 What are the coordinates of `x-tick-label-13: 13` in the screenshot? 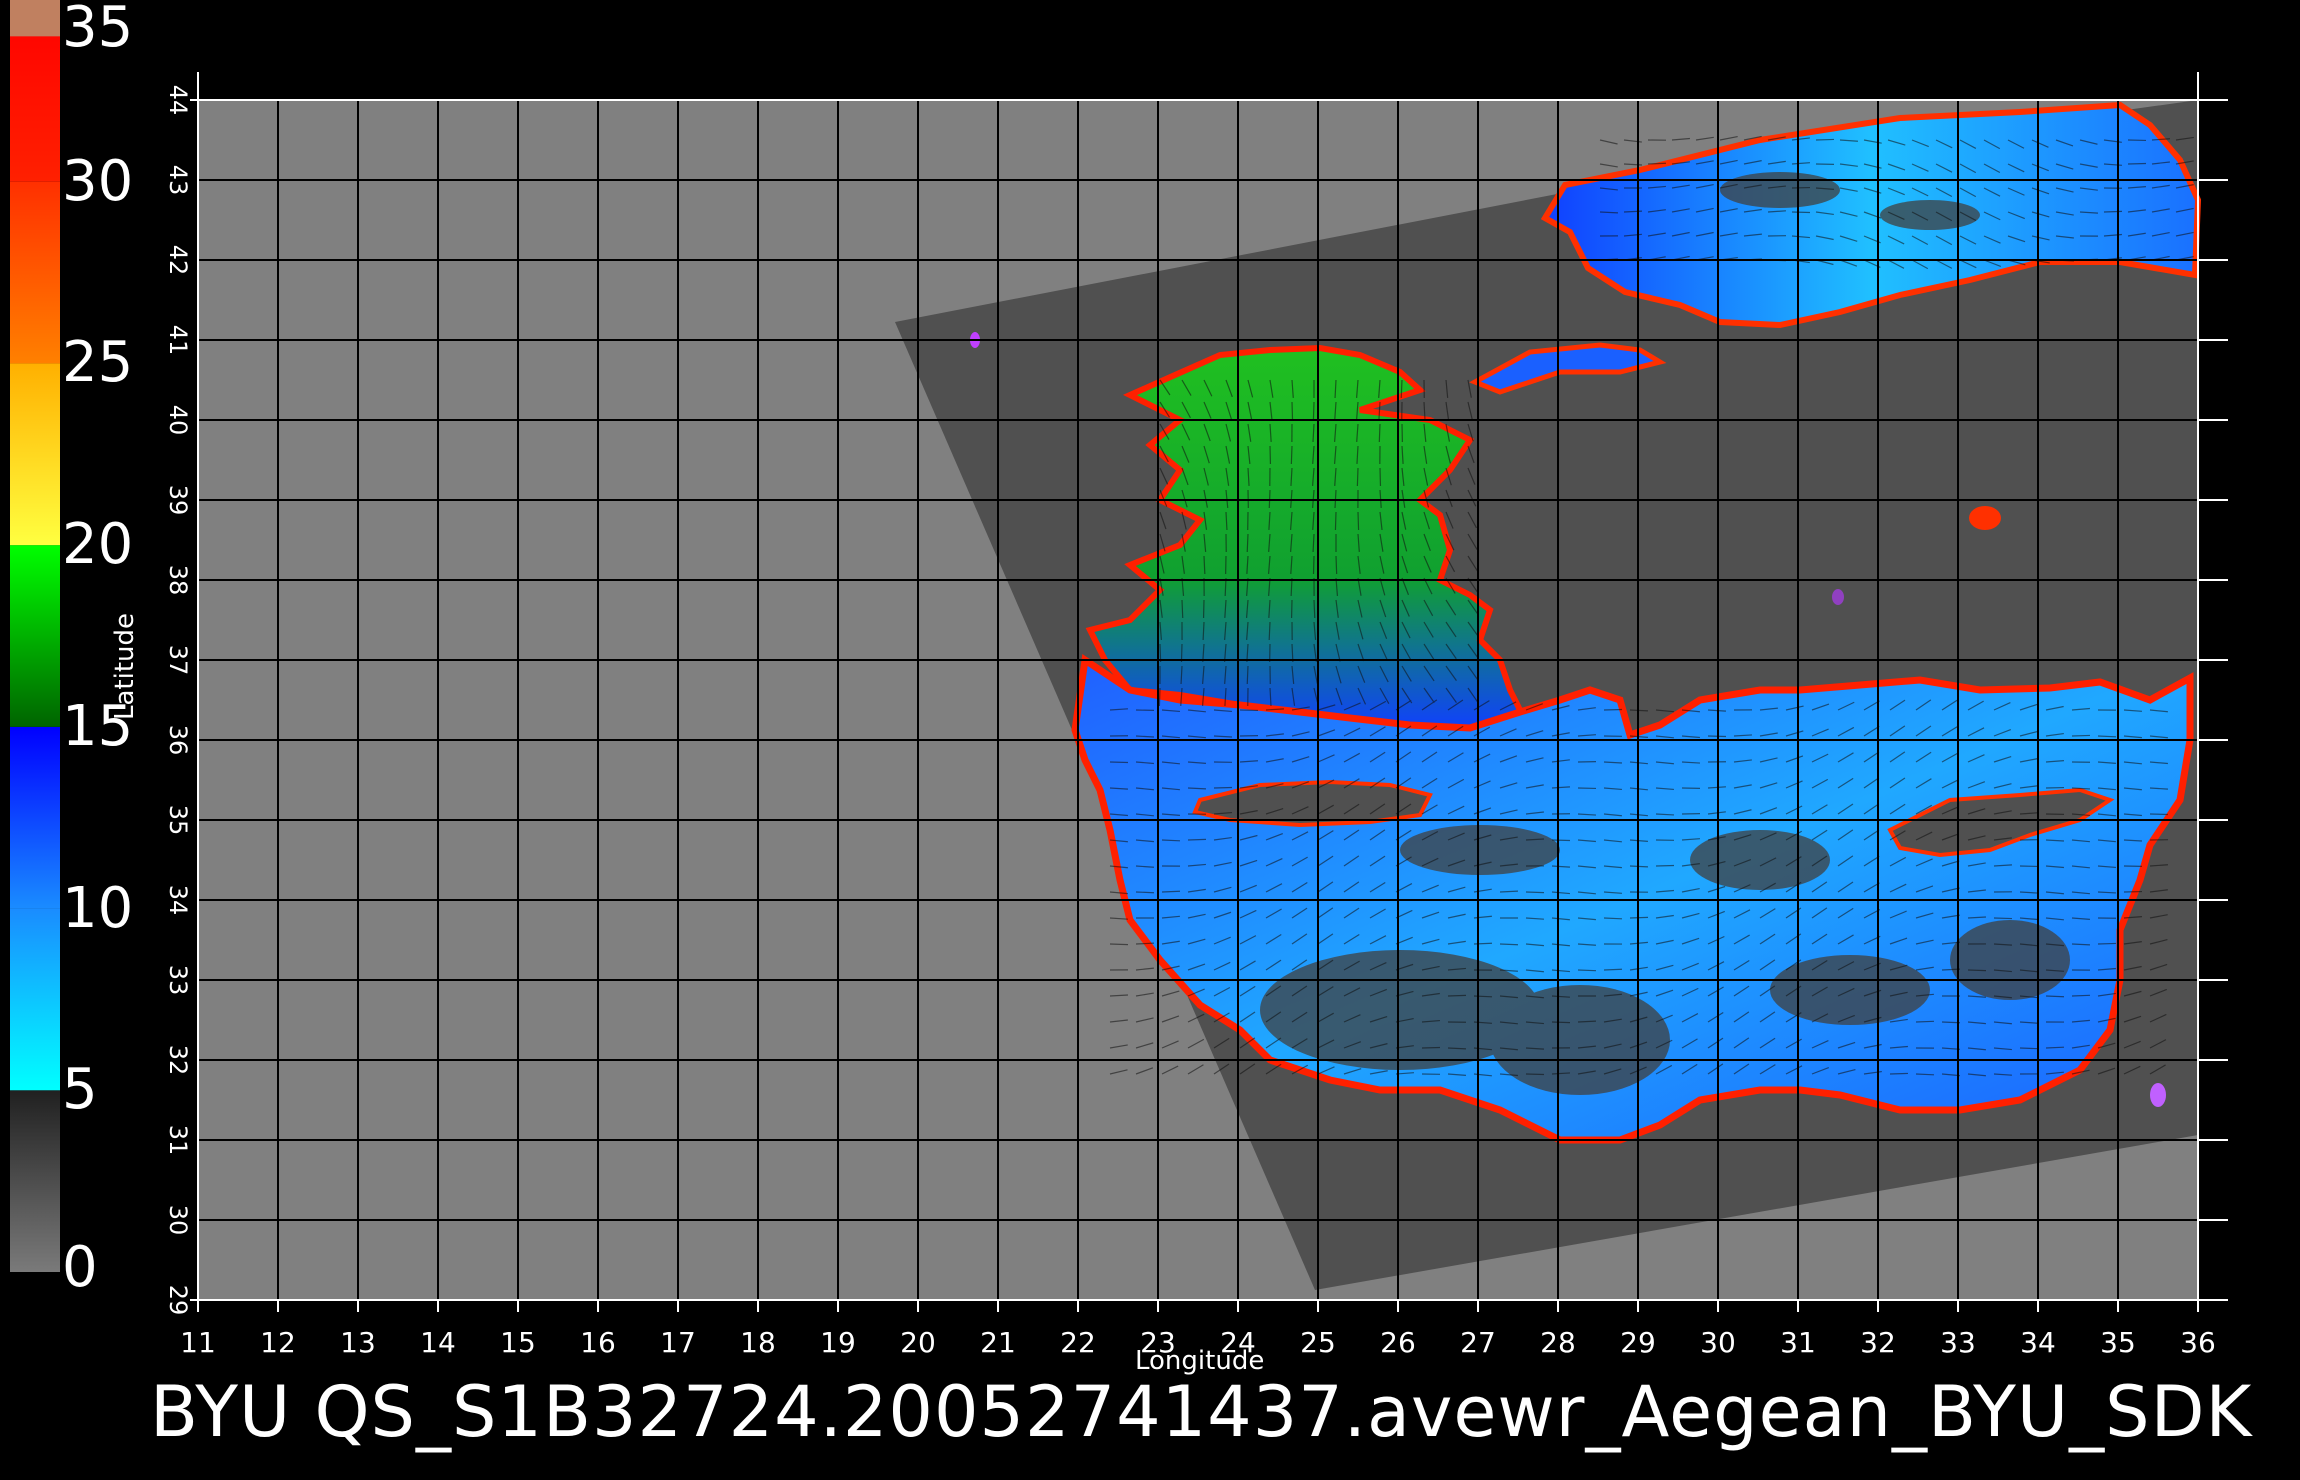 It's located at (358, 1342).